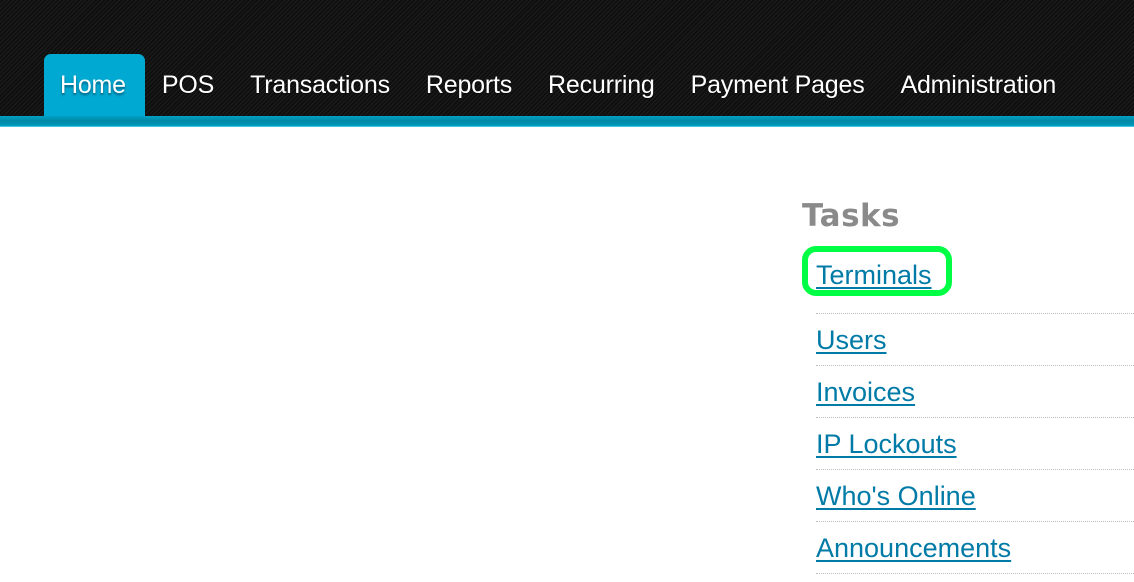  What do you see at coordinates (601, 85) in the screenshot?
I see `nav-tab-recurring: Recurring` at bounding box center [601, 85].